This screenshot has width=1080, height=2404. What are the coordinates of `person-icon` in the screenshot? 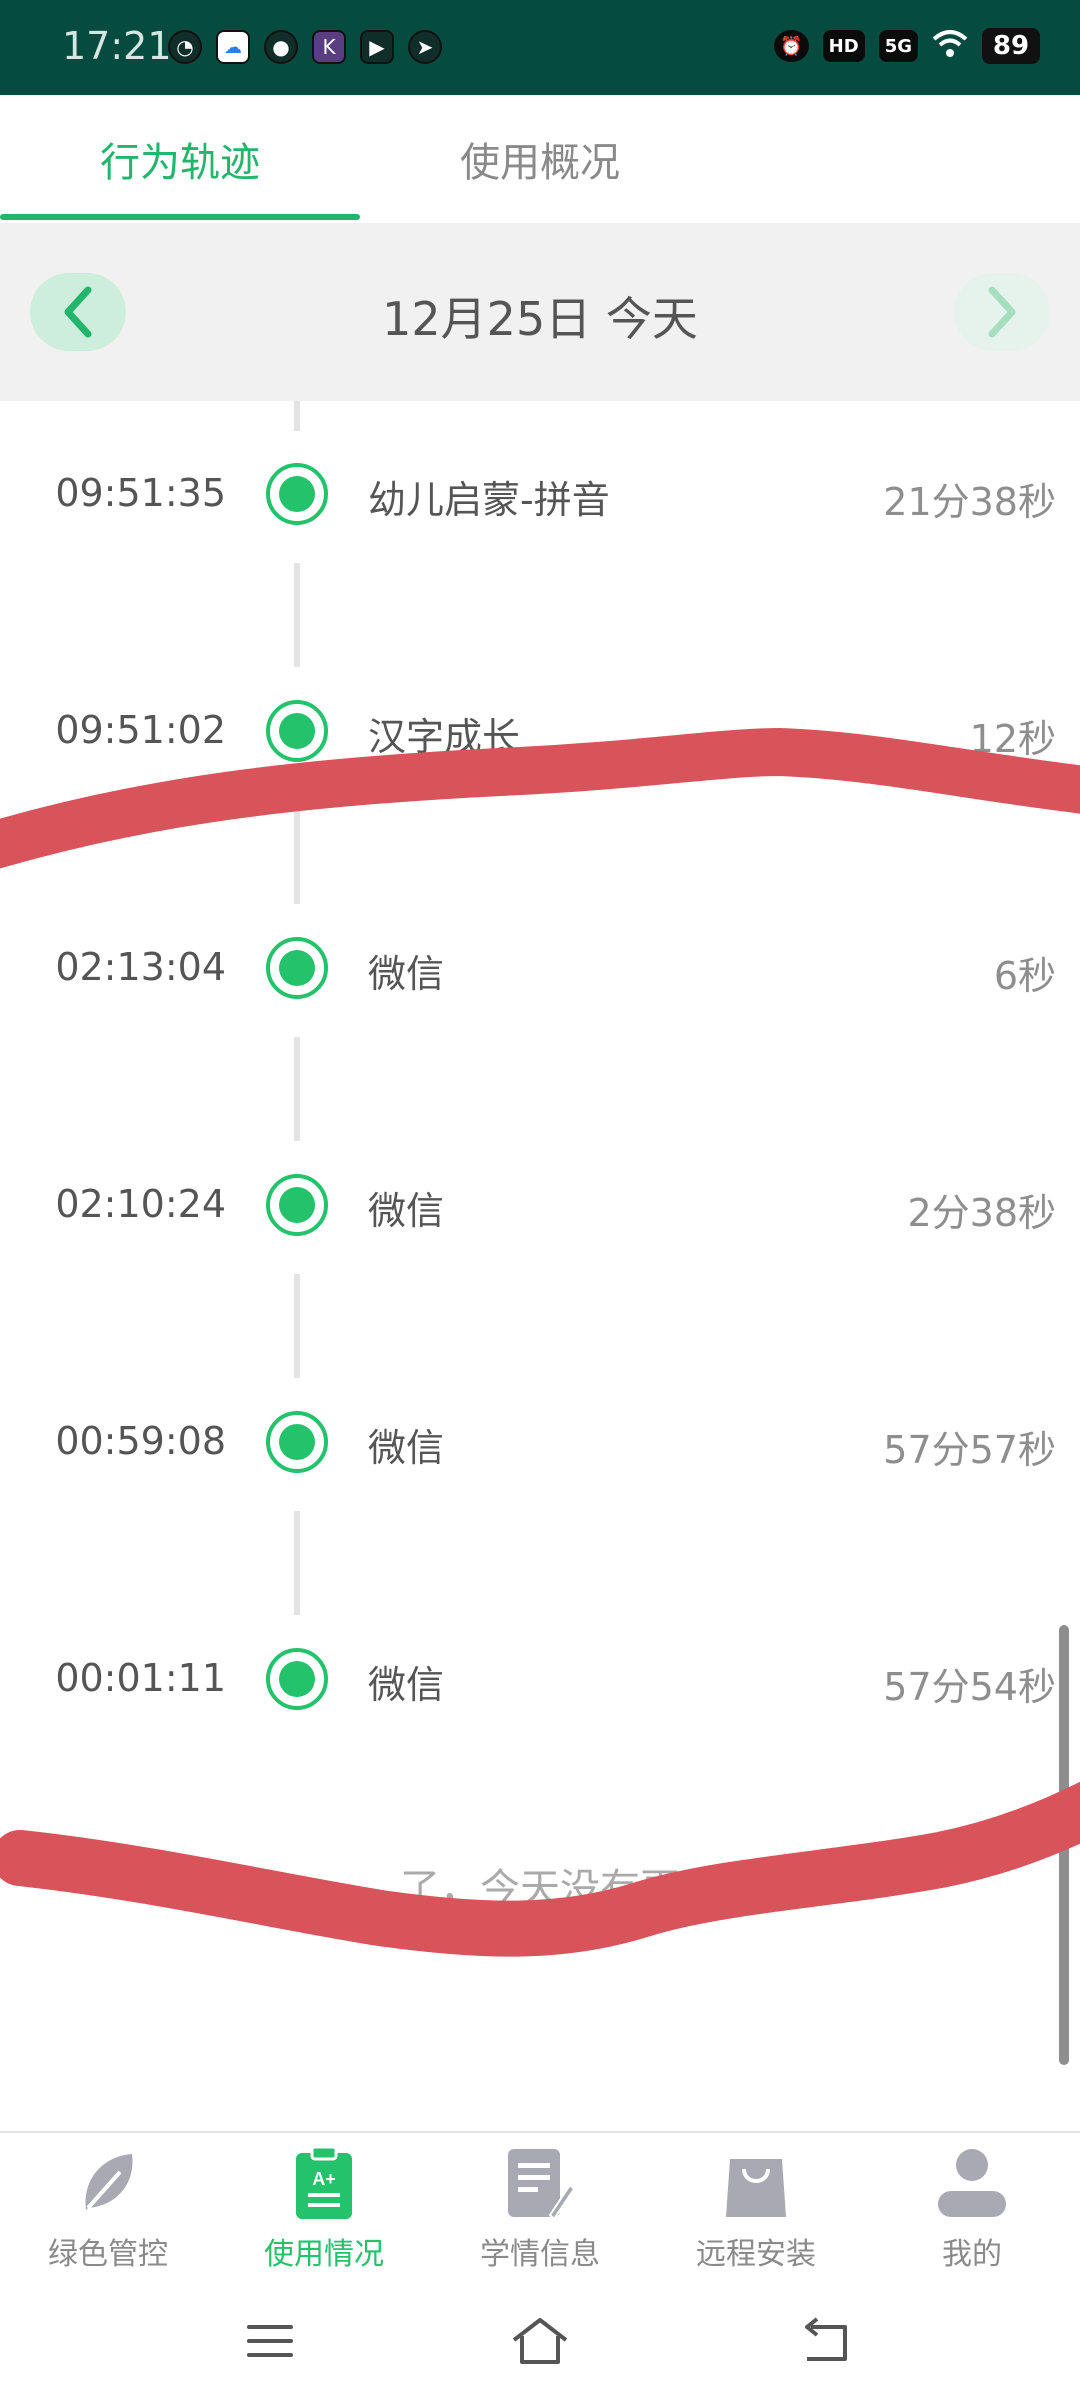 It's located at (972, 2183).